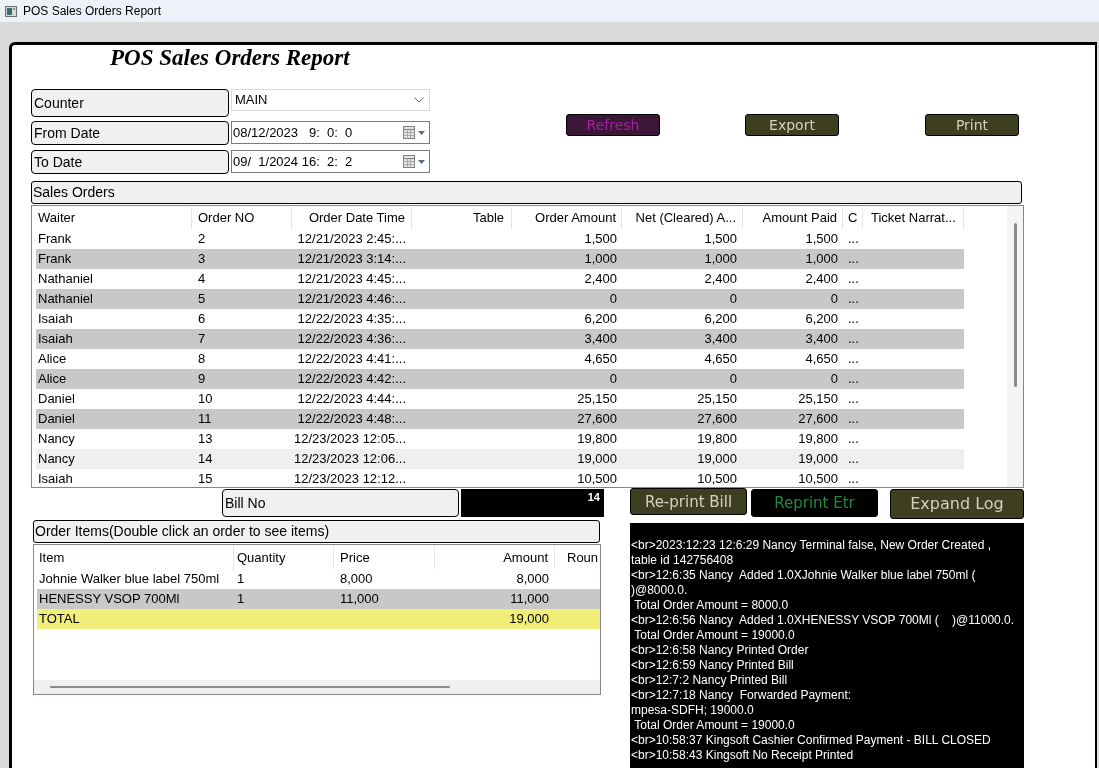  I want to click on field-label: From Date, so click(130, 133).